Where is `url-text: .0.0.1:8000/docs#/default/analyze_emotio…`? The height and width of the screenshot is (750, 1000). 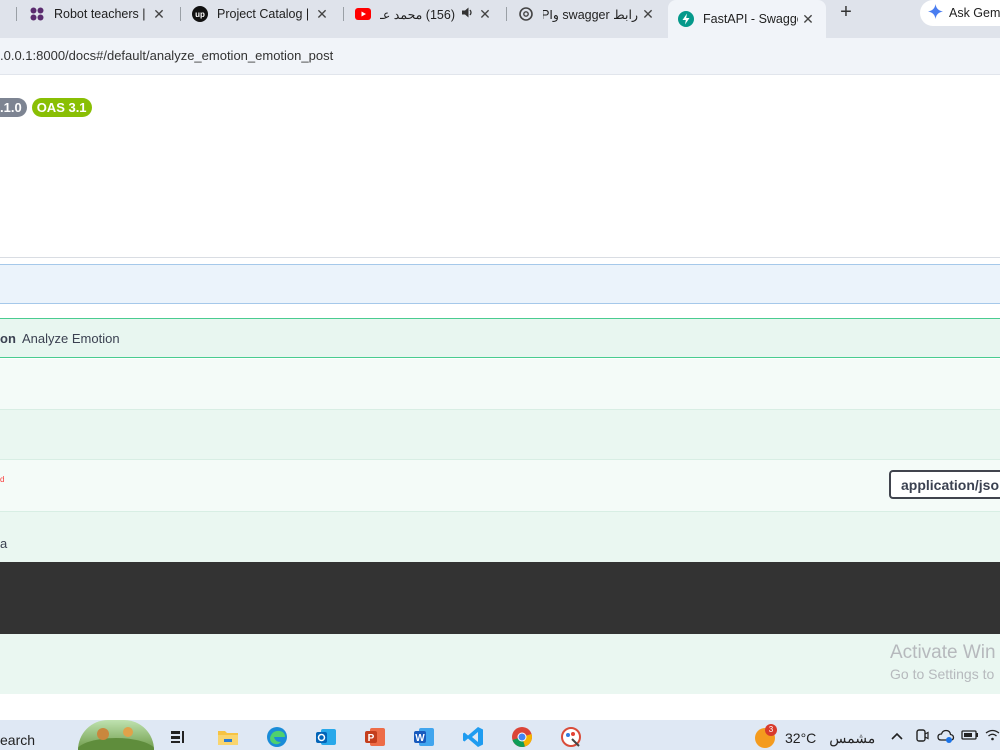 url-text: .0.0.1:8000/docs#/default/analyze_emotio… is located at coordinates (166, 55).